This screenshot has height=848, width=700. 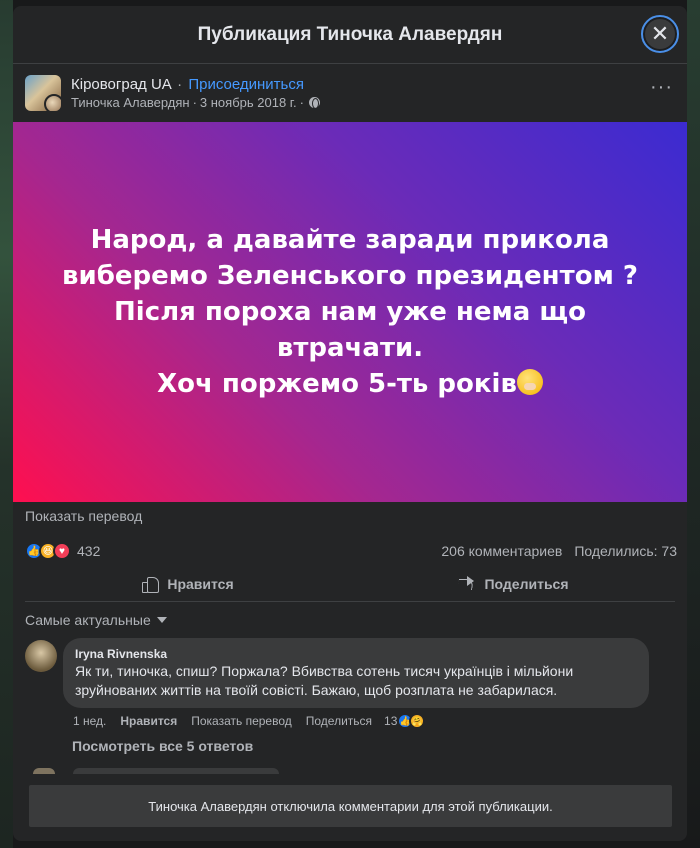 What do you see at coordinates (526, 584) in the screenshot?
I see `share-button-label: Поделиться` at bounding box center [526, 584].